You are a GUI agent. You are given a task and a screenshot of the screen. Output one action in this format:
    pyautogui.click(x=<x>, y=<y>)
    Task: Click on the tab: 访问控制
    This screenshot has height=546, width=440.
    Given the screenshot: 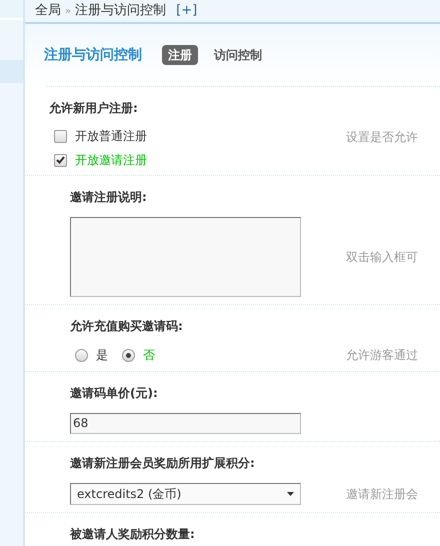 What is the action you would take?
    pyautogui.click(x=238, y=55)
    